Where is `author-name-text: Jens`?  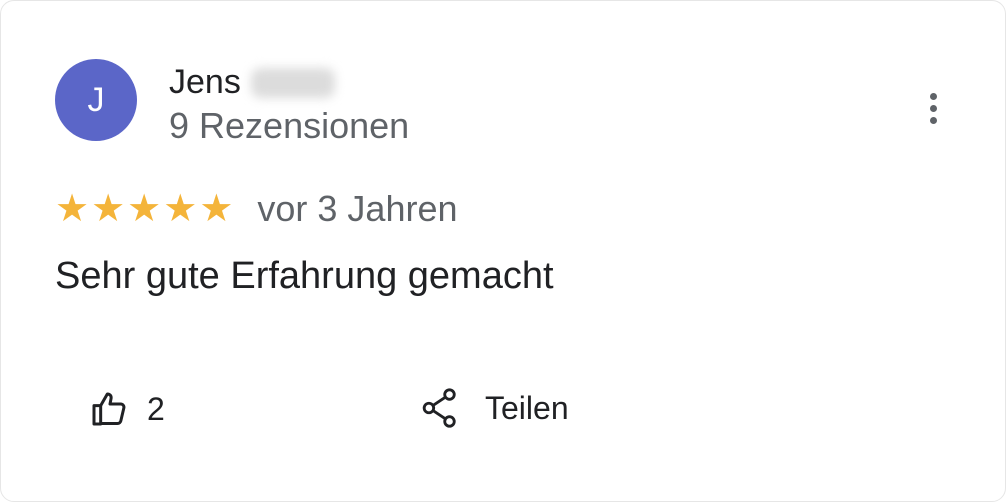
author-name-text: Jens is located at coordinates (205, 82).